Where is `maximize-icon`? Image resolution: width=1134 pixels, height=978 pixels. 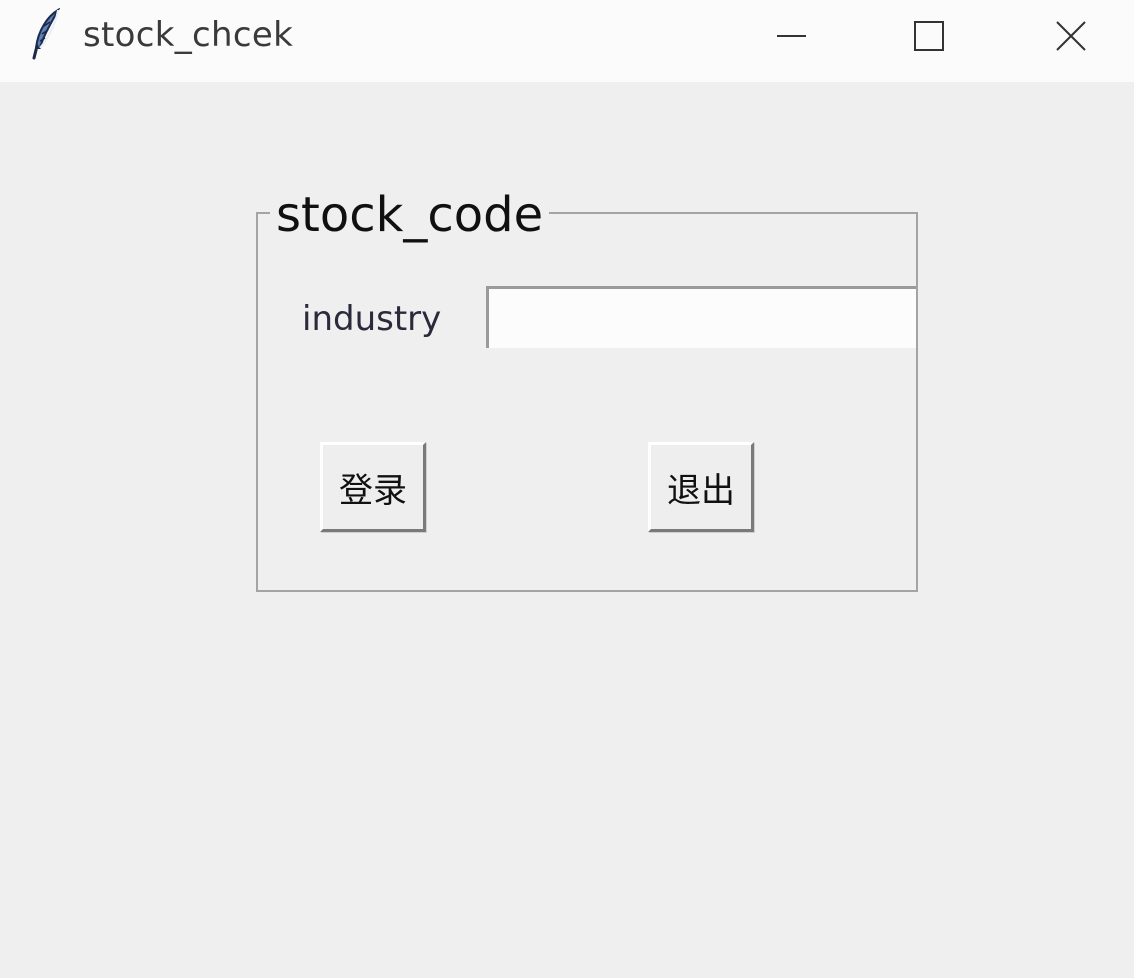
maximize-icon is located at coordinates (929, 36).